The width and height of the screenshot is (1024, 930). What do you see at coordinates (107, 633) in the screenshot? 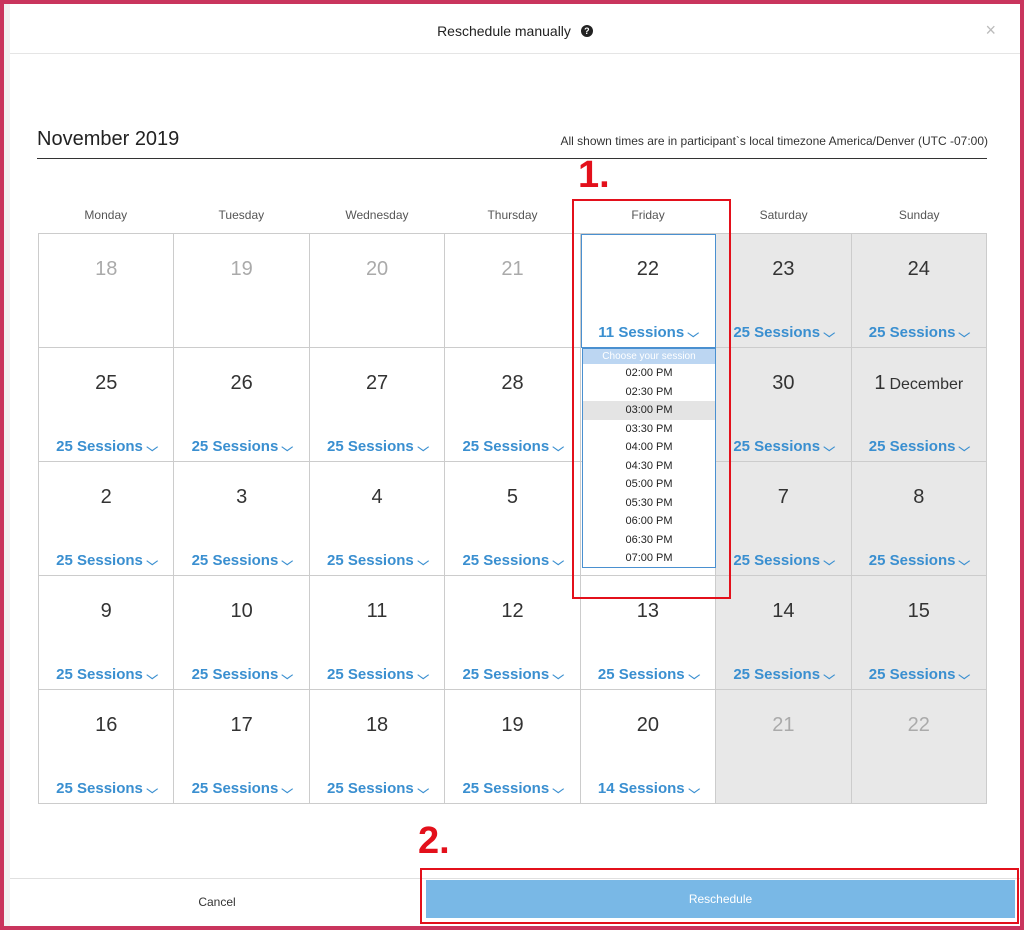
I see `calendar-day-cell: 9 25 Sessions ⌵` at bounding box center [107, 633].